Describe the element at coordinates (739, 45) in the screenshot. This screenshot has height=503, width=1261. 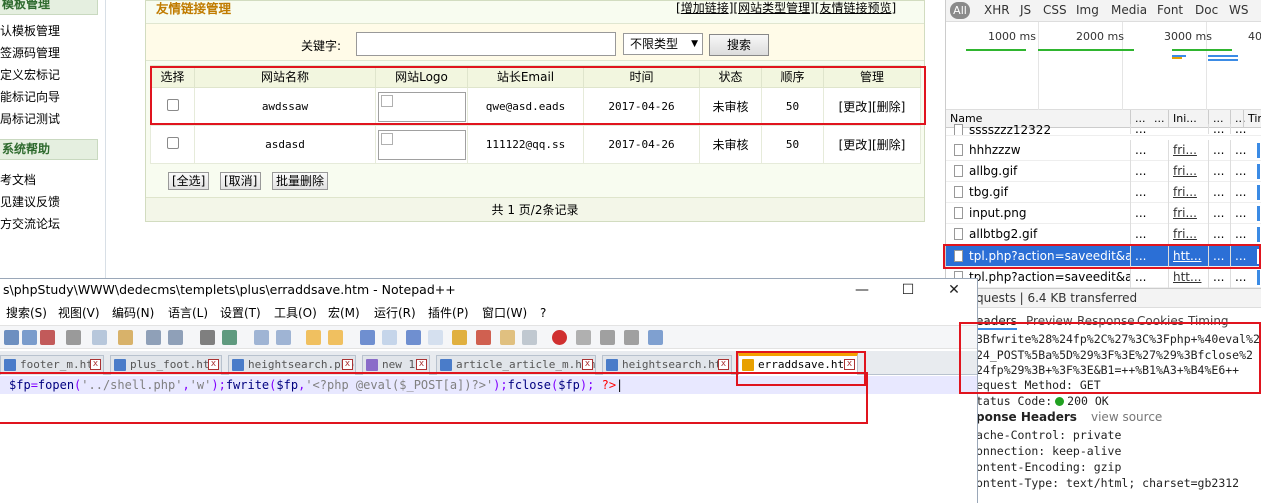
I see `search-button: 搜索` at that location.